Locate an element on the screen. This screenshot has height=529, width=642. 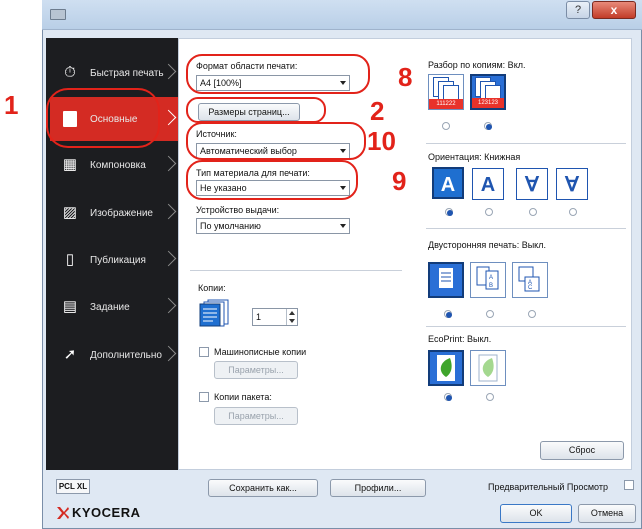
highlight-print-size is located at coordinates (278, 74).